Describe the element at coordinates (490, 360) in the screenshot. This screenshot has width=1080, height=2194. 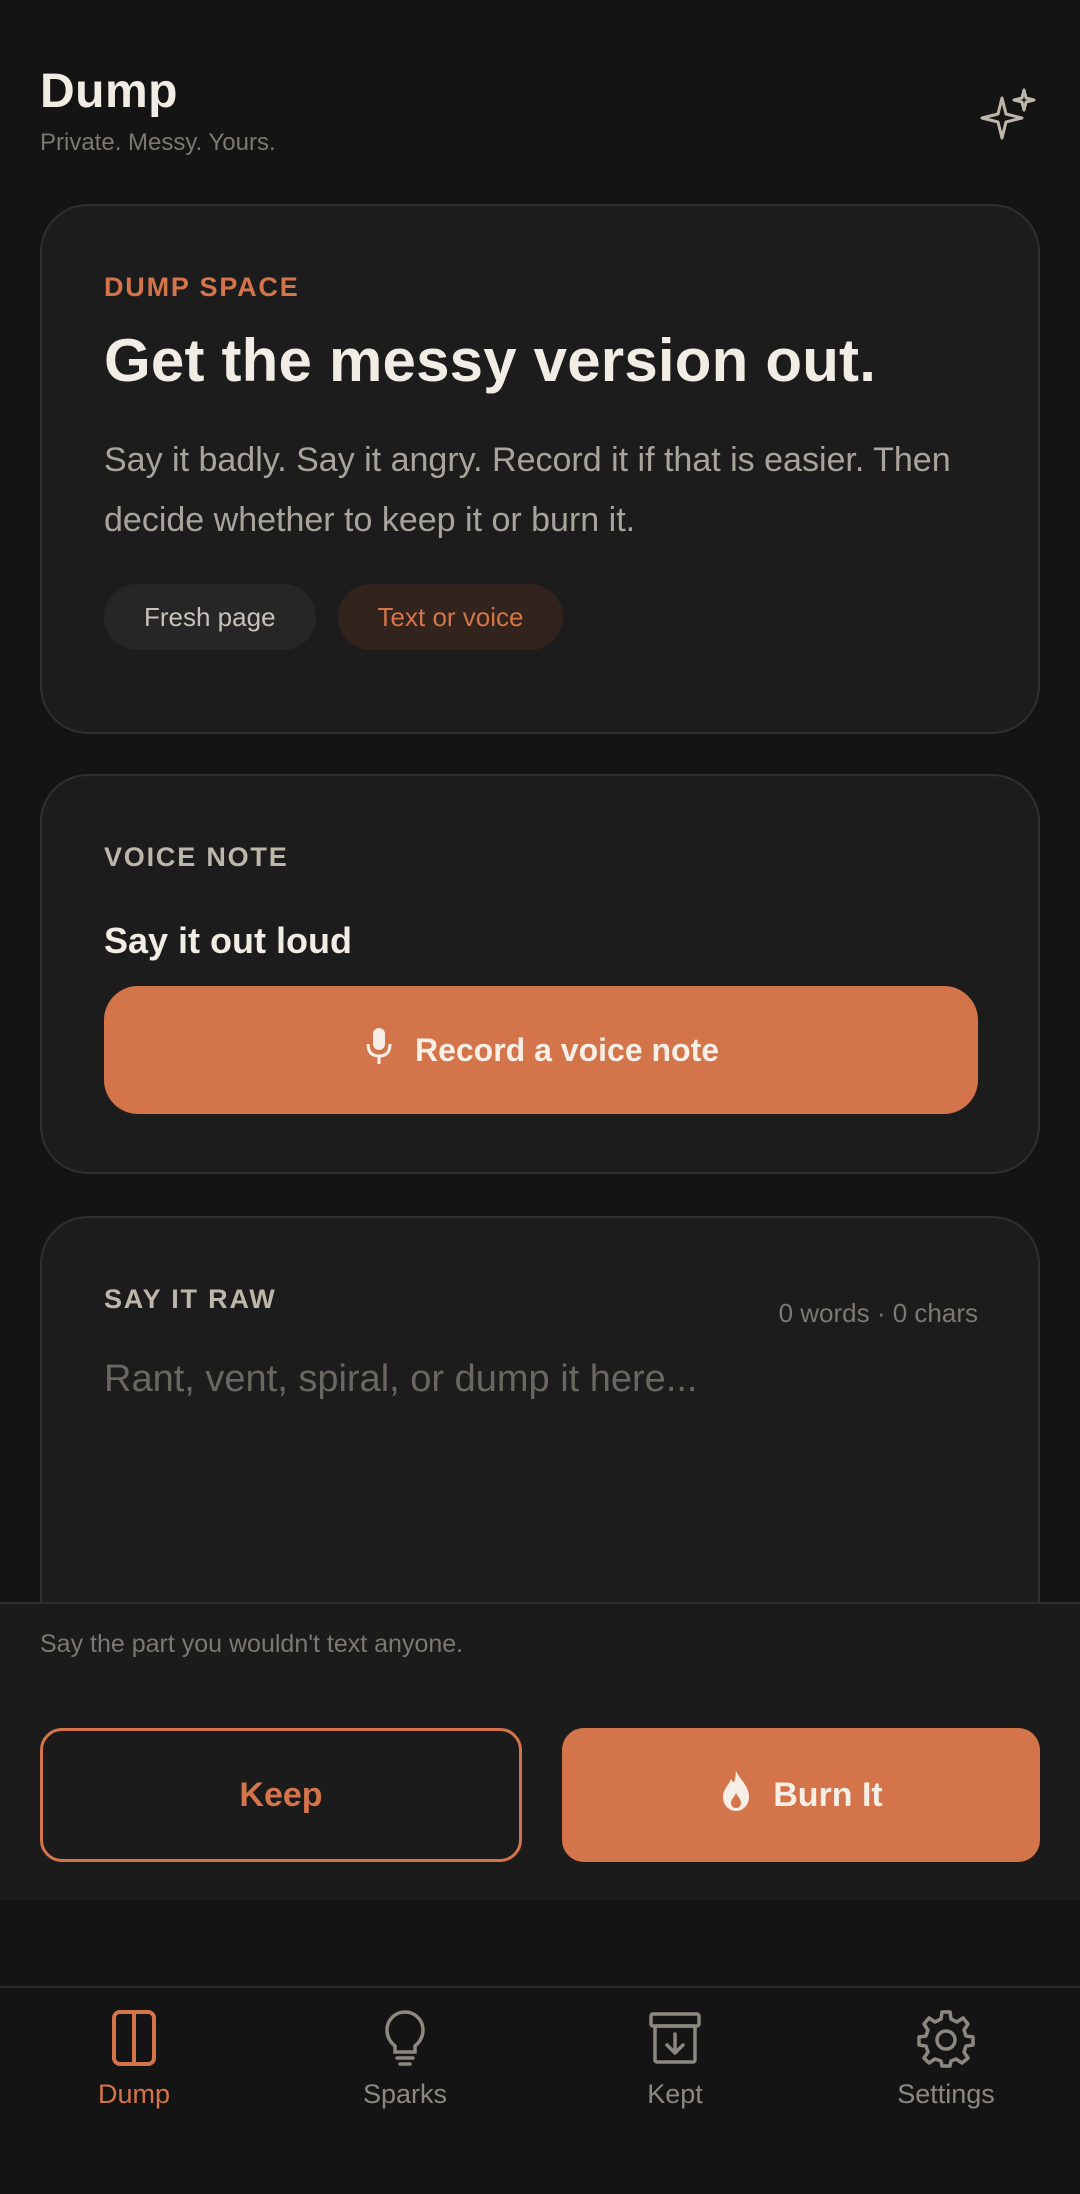
I see `dump-headline: Get the messy version out.` at that location.